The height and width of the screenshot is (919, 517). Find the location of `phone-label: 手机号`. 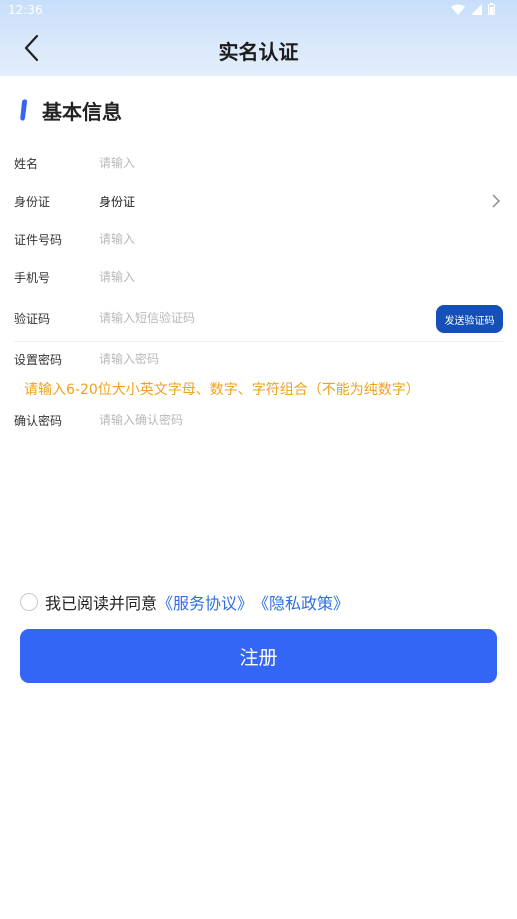

phone-label: 手机号 is located at coordinates (32, 277).